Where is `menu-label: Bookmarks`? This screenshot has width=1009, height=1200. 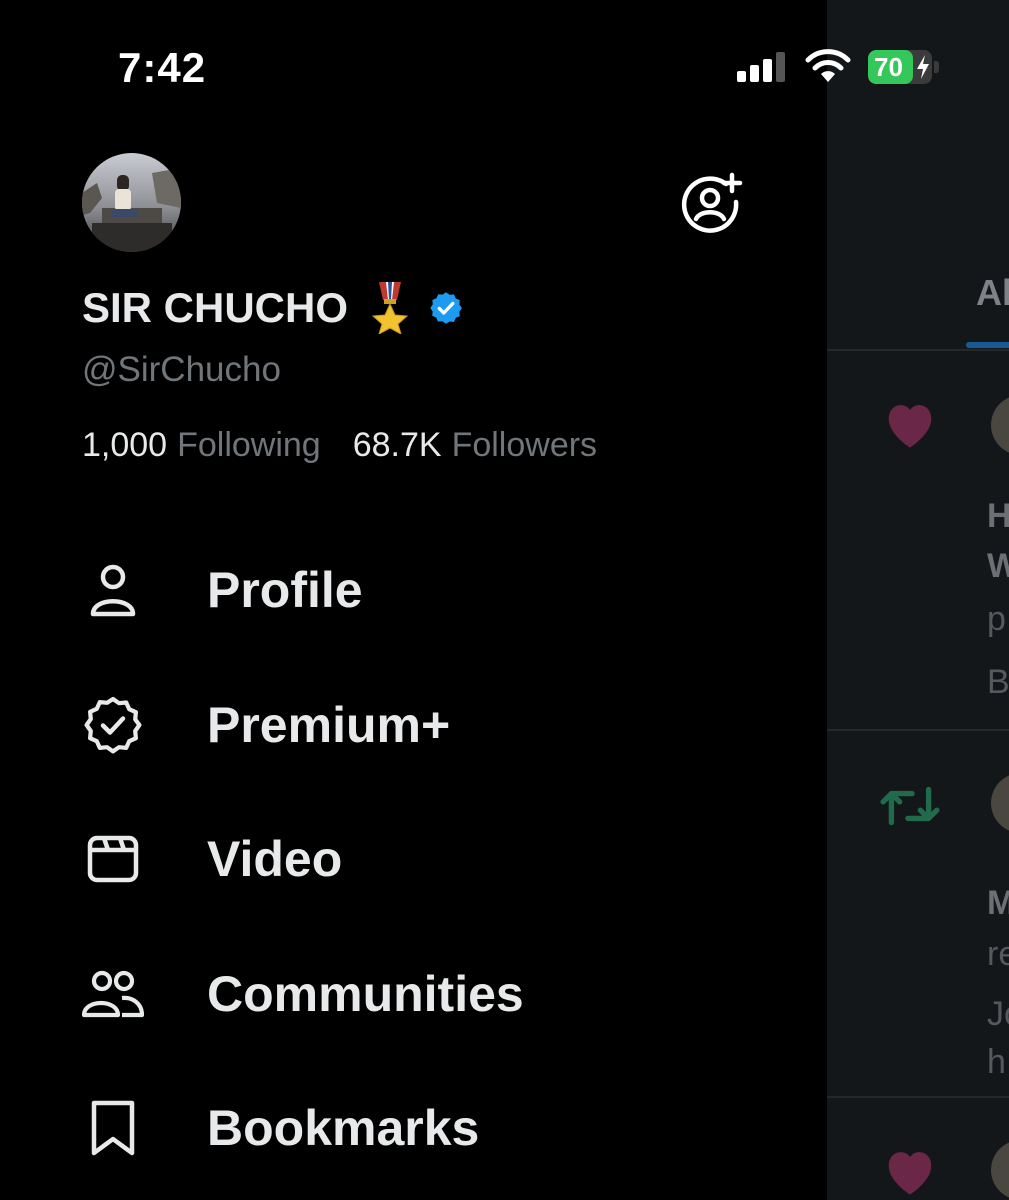
menu-label: Bookmarks is located at coordinates (343, 1128).